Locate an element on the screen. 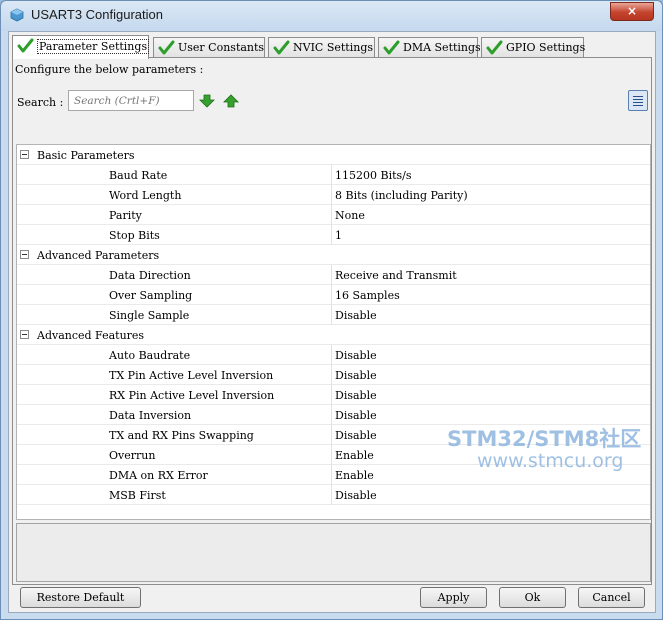 Image resolution: width=663 pixels, height=620 pixels. list-view-toggle-button is located at coordinates (638, 100).